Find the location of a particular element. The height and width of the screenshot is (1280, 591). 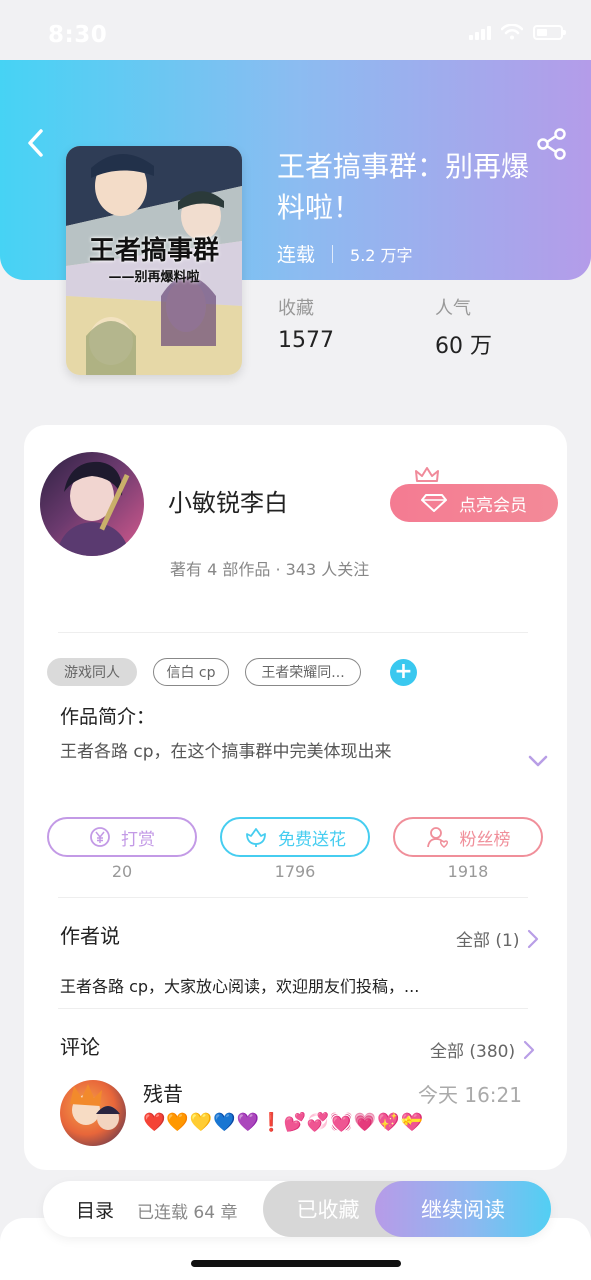

intro-text: 王者各路 cp，在这个搞事群中完美体现出来 is located at coordinates (226, 752).